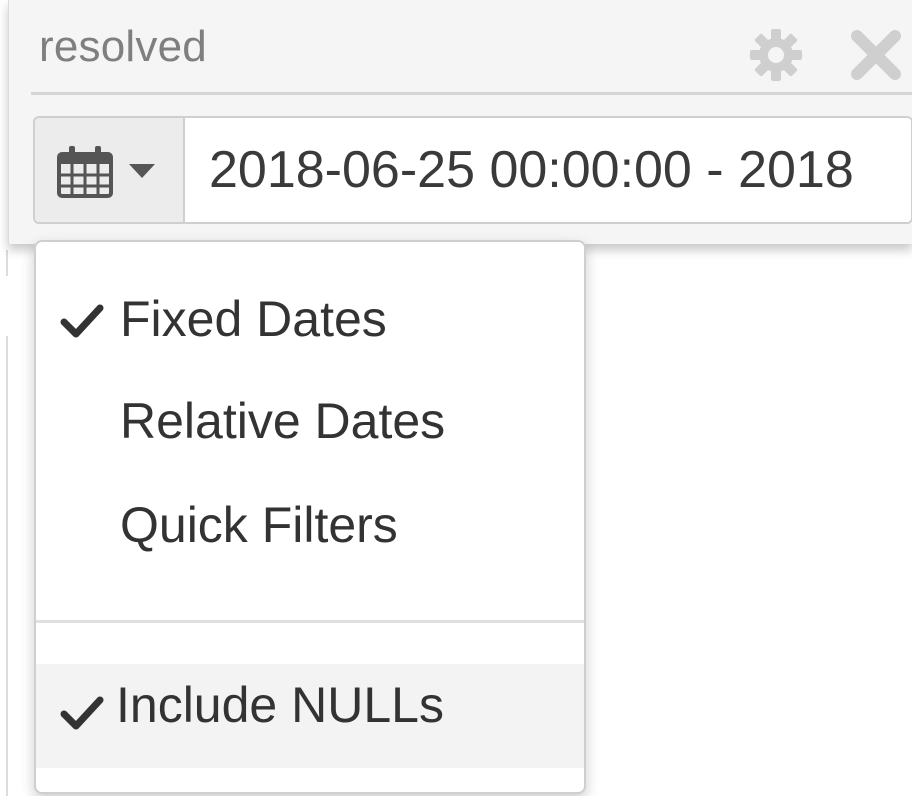 The width and height of the screenshot is (912, 796). What do you see at coordinates (123, 46) in the screenshot?
I see `panel-title: resolved` at bounding box center [123, 46].